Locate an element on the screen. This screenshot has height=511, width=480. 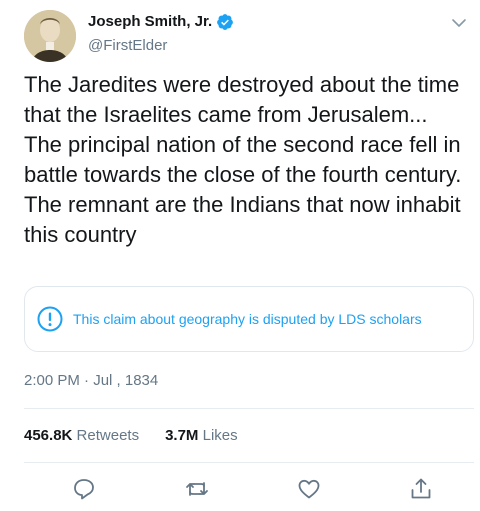
retweets-label: Retweets is located at coordinates (108, 435).